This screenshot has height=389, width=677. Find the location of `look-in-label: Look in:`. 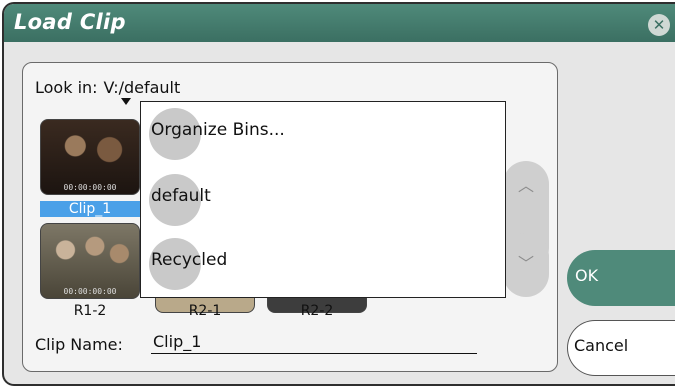

look-in-label: Look in: is located at coordinates (66, 87).